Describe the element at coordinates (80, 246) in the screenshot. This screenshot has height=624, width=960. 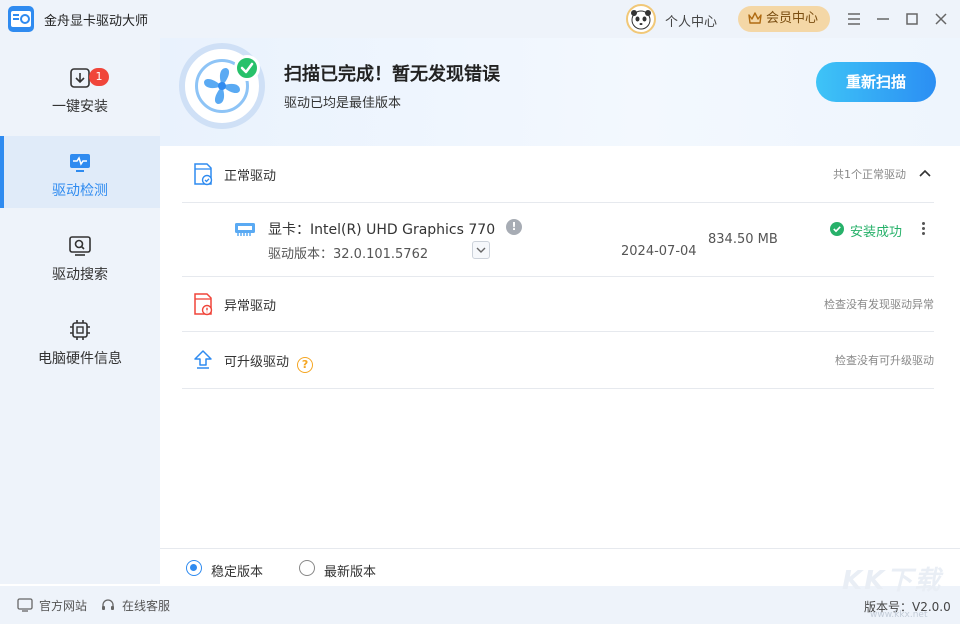
I see `search-monitor-icon` at that location.